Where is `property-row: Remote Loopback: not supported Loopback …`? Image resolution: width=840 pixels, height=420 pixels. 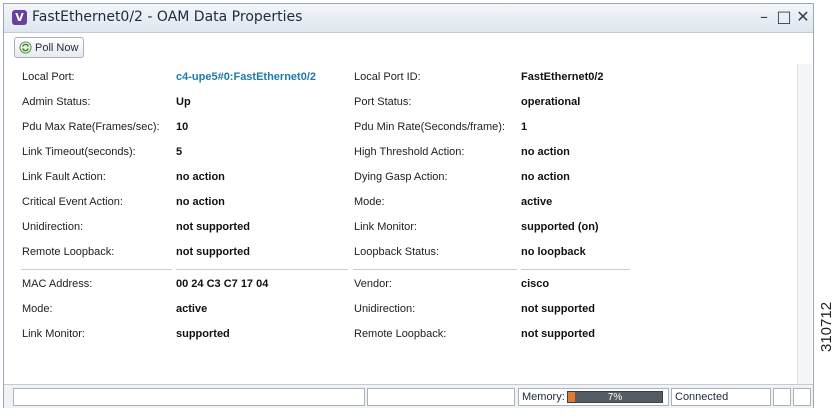 property-row: Remote Loopback: not supported Loopback … is located at coordinates (394, 256).